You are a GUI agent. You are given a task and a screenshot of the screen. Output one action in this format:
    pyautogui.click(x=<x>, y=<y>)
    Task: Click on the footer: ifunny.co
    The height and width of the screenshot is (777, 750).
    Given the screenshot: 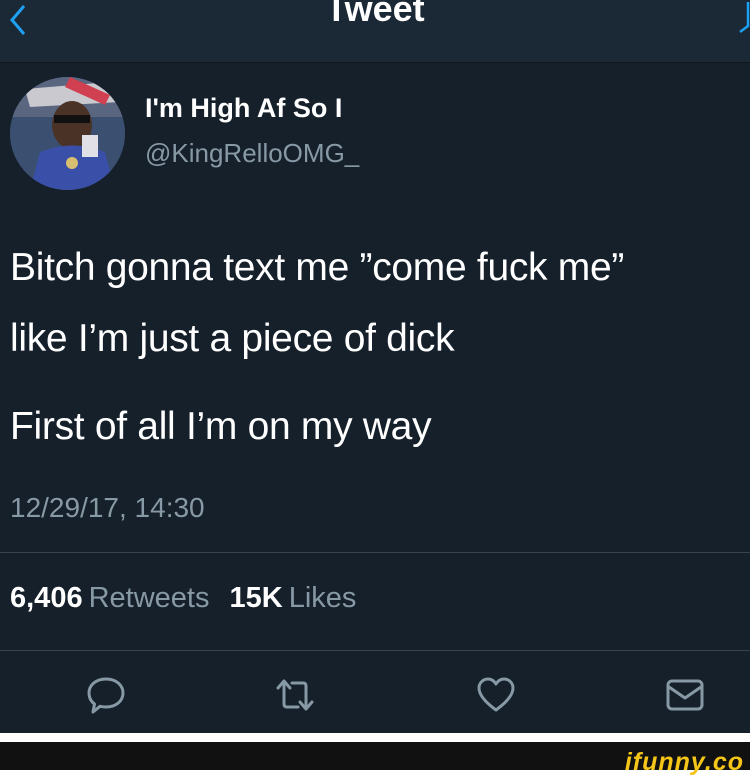 What is the action you would take?
    pyautogui.click(x=375, y=754)
    